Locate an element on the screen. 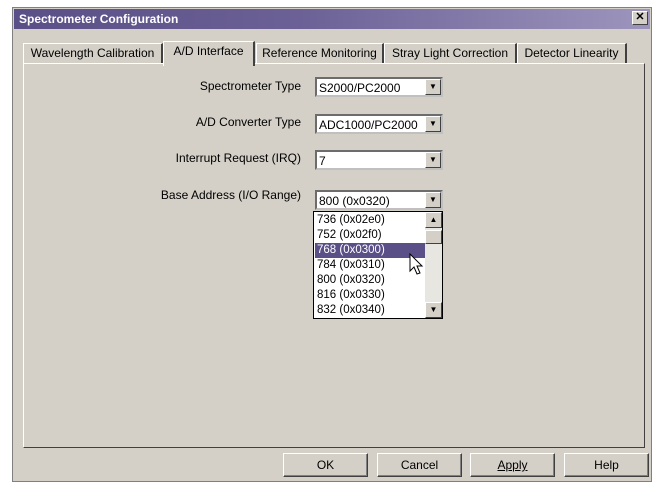  mouse-cursor-icon is located at coordinates (416, 264).